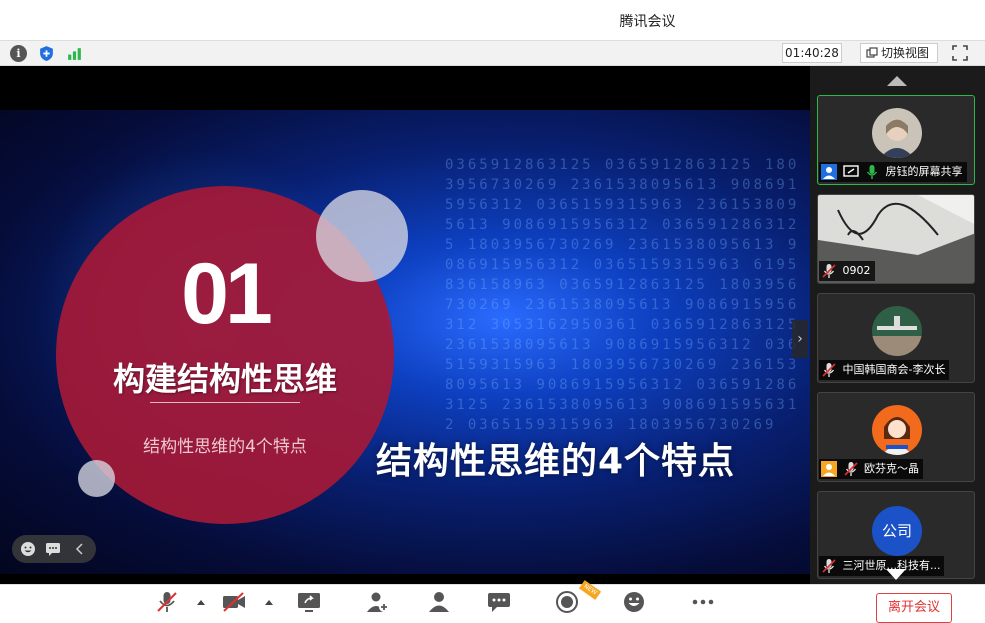 This screenshot has width=985, height=623. I want to click on emoji-icon, so click(28, 549).